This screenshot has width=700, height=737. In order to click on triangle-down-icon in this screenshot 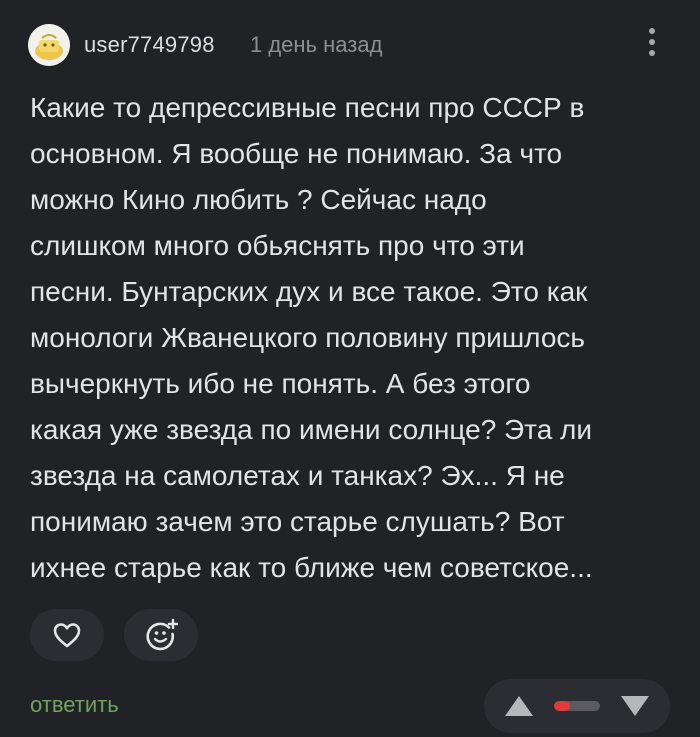, I will do `click(635, 706)`.